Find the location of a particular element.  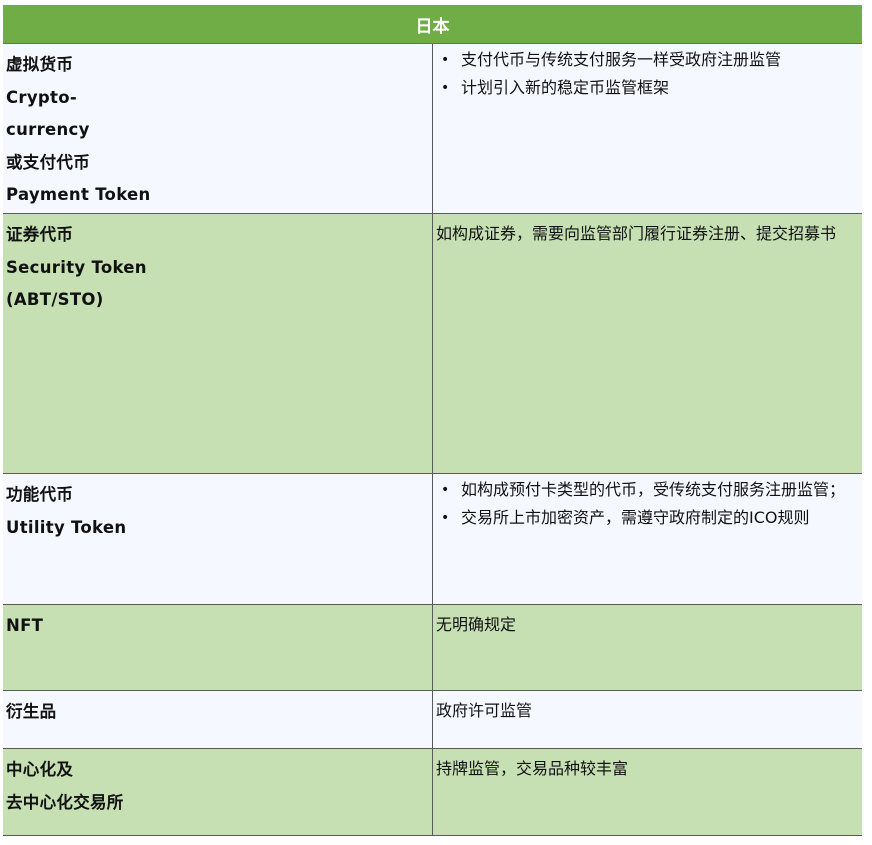

label-line: Security Token is located at coordinates (76, 267).